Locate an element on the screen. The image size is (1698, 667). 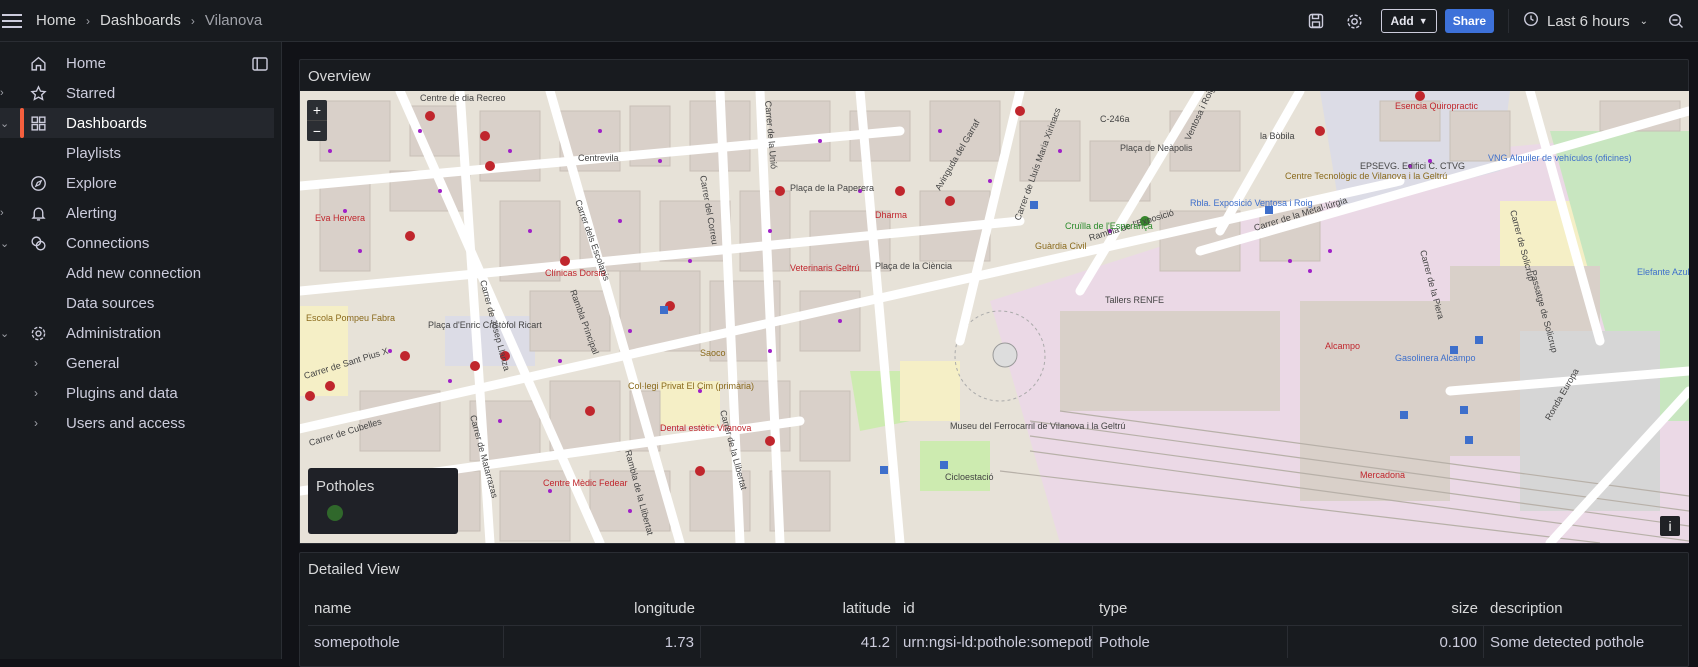
map-label: Rbla. Exposició Ventosa i Roig is located at coordinates (1251, 203).